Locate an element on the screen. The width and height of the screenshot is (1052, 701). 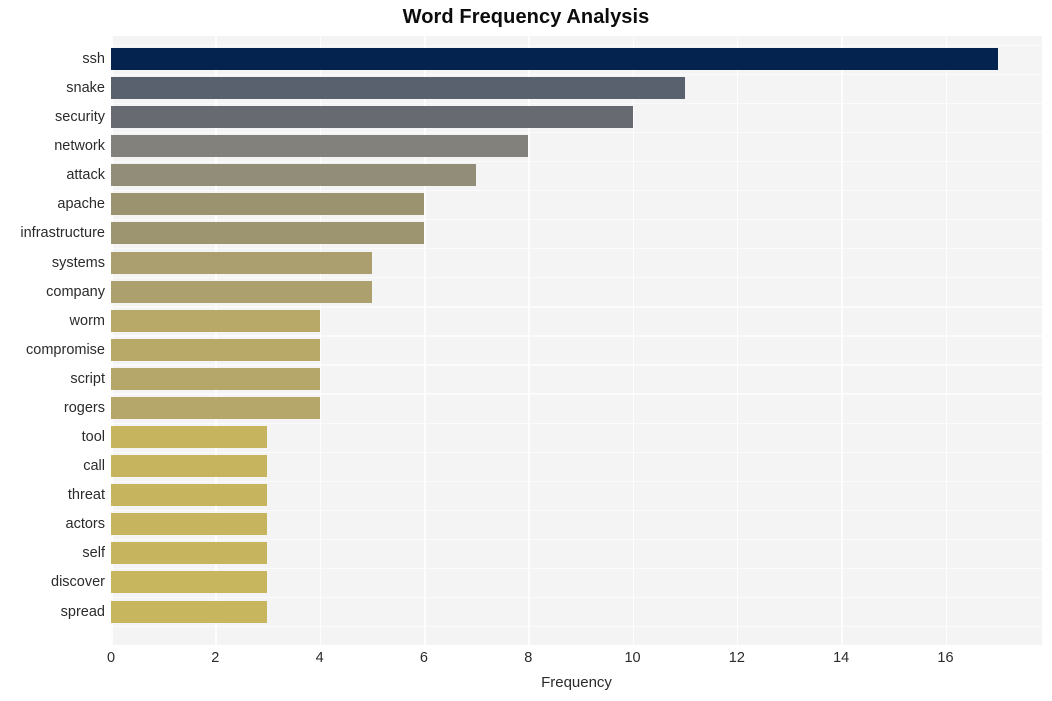
y-axis-tick-label: snake is located at coordinates (85, 88).